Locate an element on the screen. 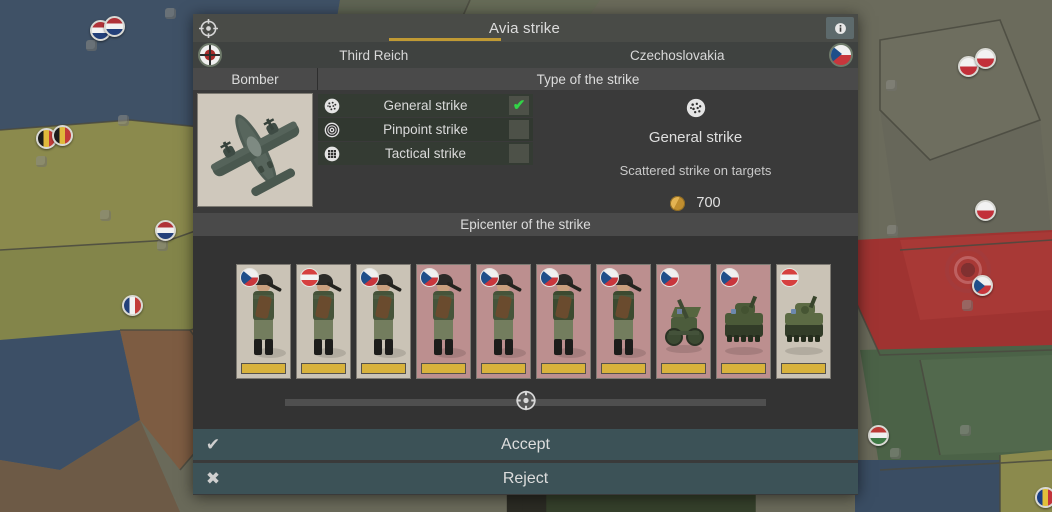 This screenshot has width=1052, height=512. bomber-panel: Bomber is located at coordinates (255, 140).